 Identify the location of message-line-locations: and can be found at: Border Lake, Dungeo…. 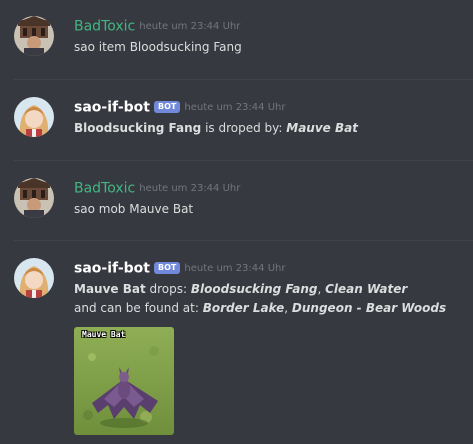
(260, 308).